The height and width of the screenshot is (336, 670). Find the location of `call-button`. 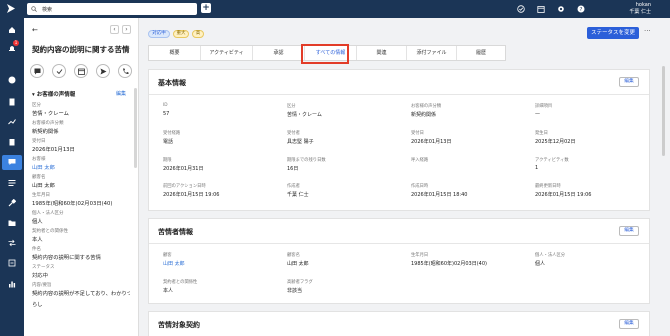

call-button is located at coordinates (125, 71).